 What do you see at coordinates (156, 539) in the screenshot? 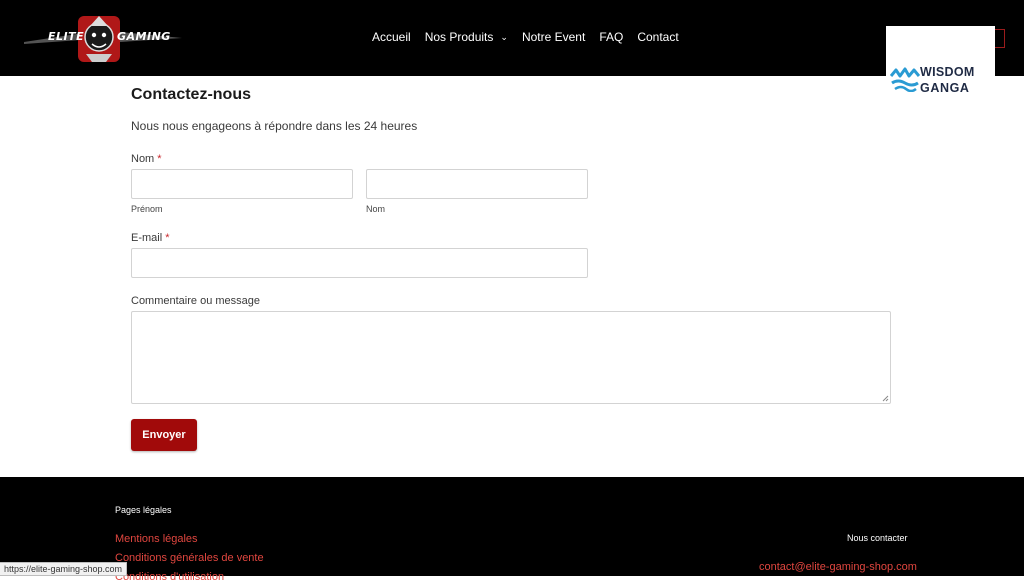
I see `legal-link-mentions: Mentions légales` at bounding box center [156, 539].